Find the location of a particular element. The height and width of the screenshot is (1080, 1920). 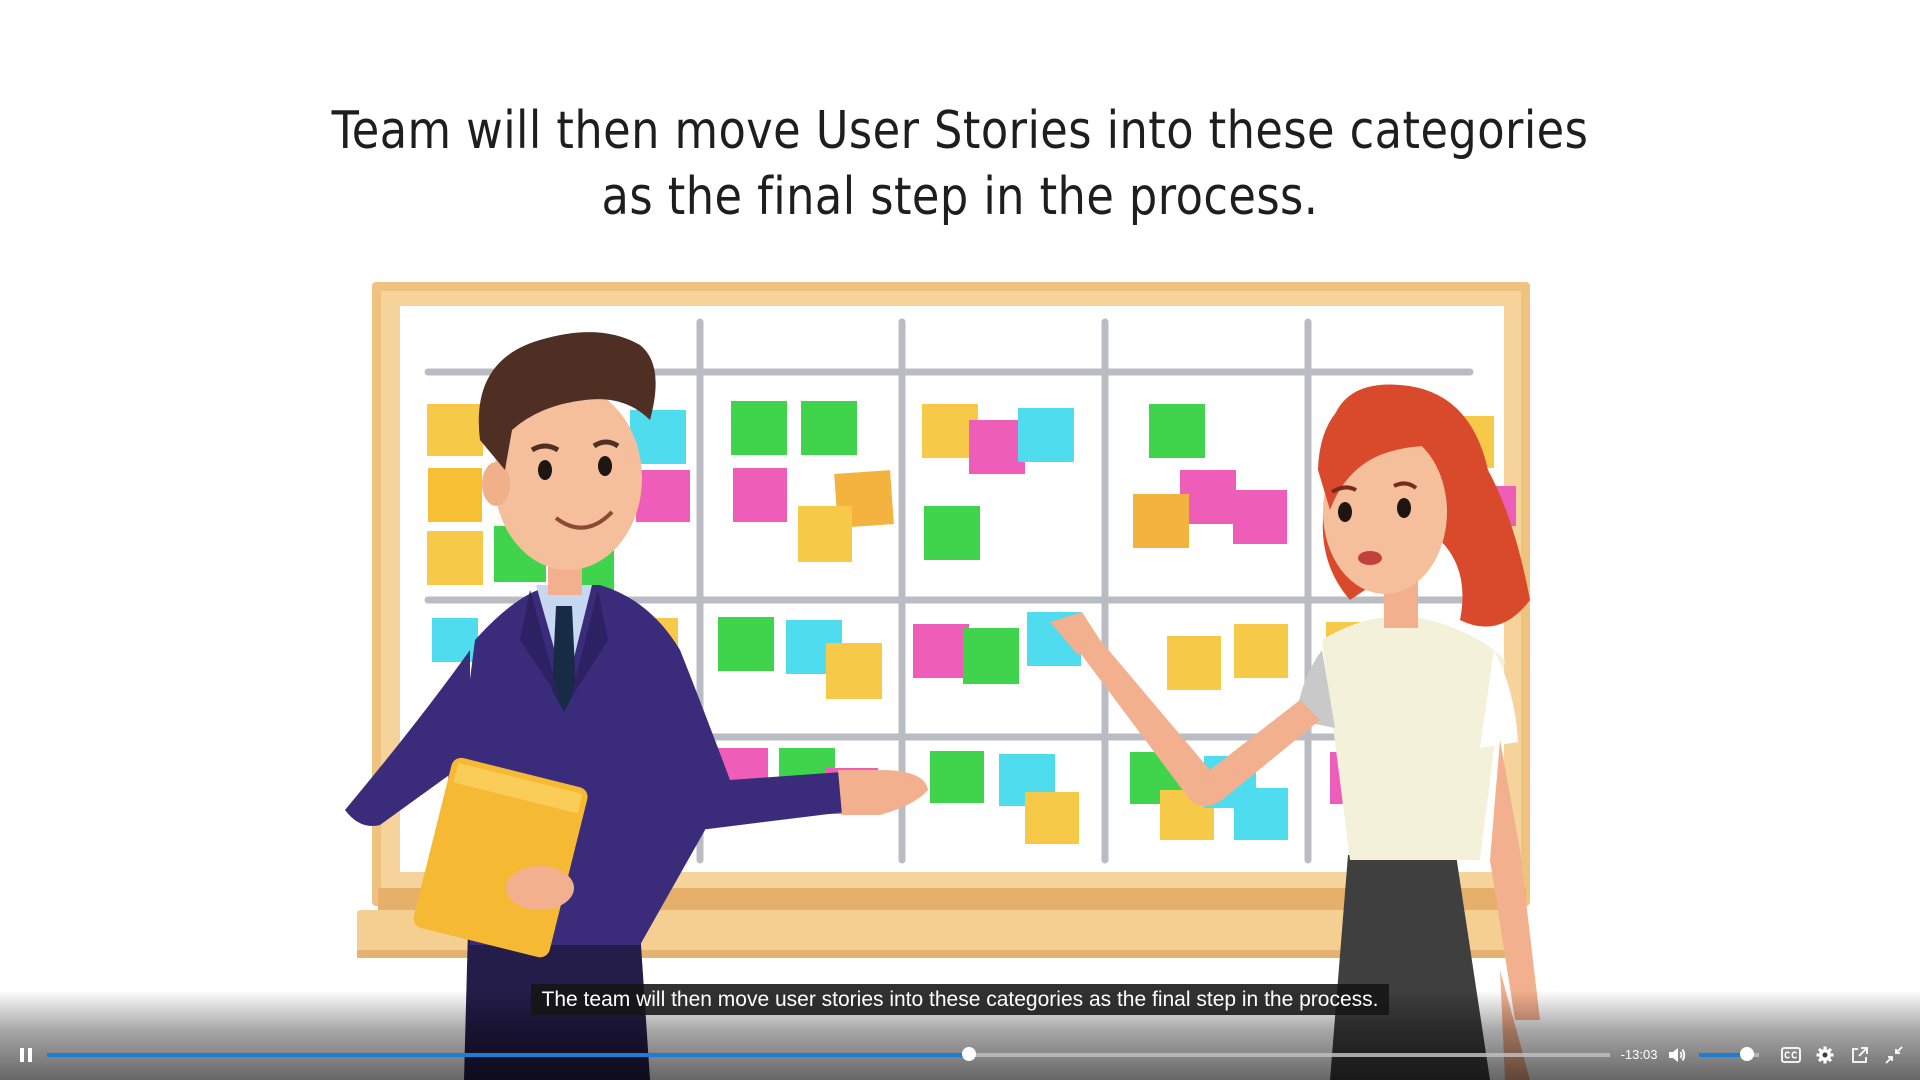

volume-icon is located at coordinates (1677, 1055).